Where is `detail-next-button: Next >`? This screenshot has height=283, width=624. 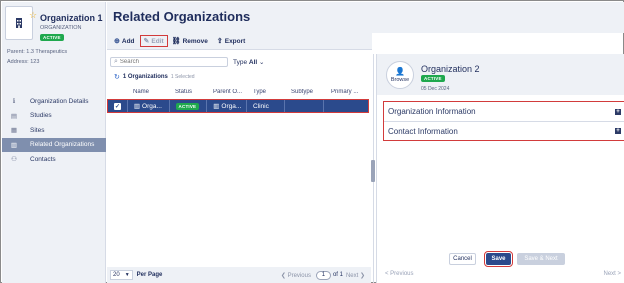
detail-next-button: Next > is located at coordinates (612, 274).